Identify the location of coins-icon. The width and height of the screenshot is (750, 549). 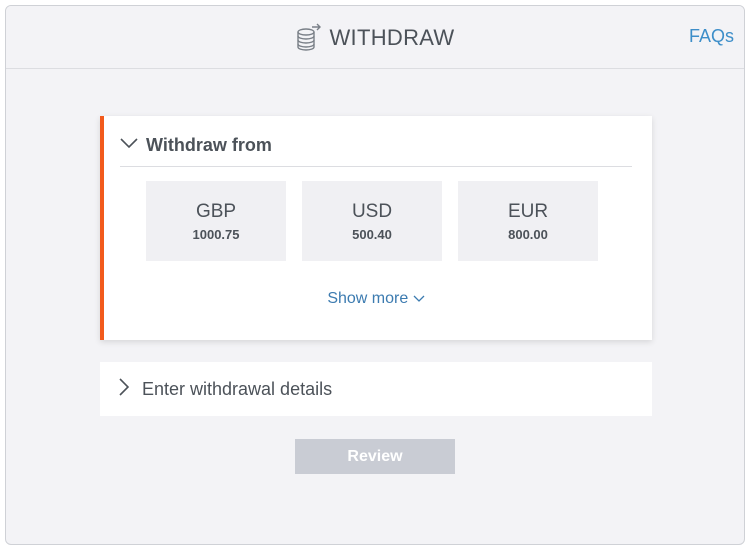
(309, 38).